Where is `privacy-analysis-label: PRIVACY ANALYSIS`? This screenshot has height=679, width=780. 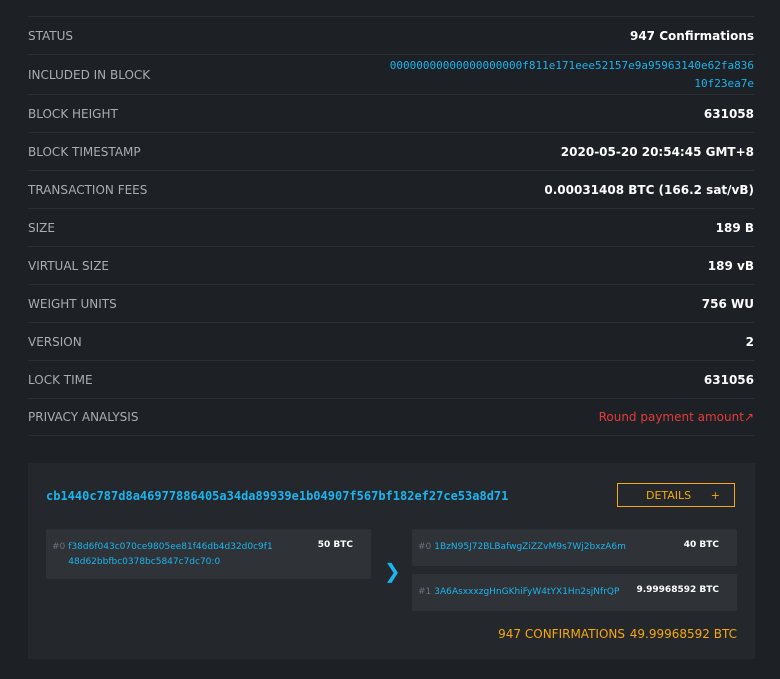 privacy-analysis-label: PRIVACY ANALYSIS is located at coordinates (83, 417).